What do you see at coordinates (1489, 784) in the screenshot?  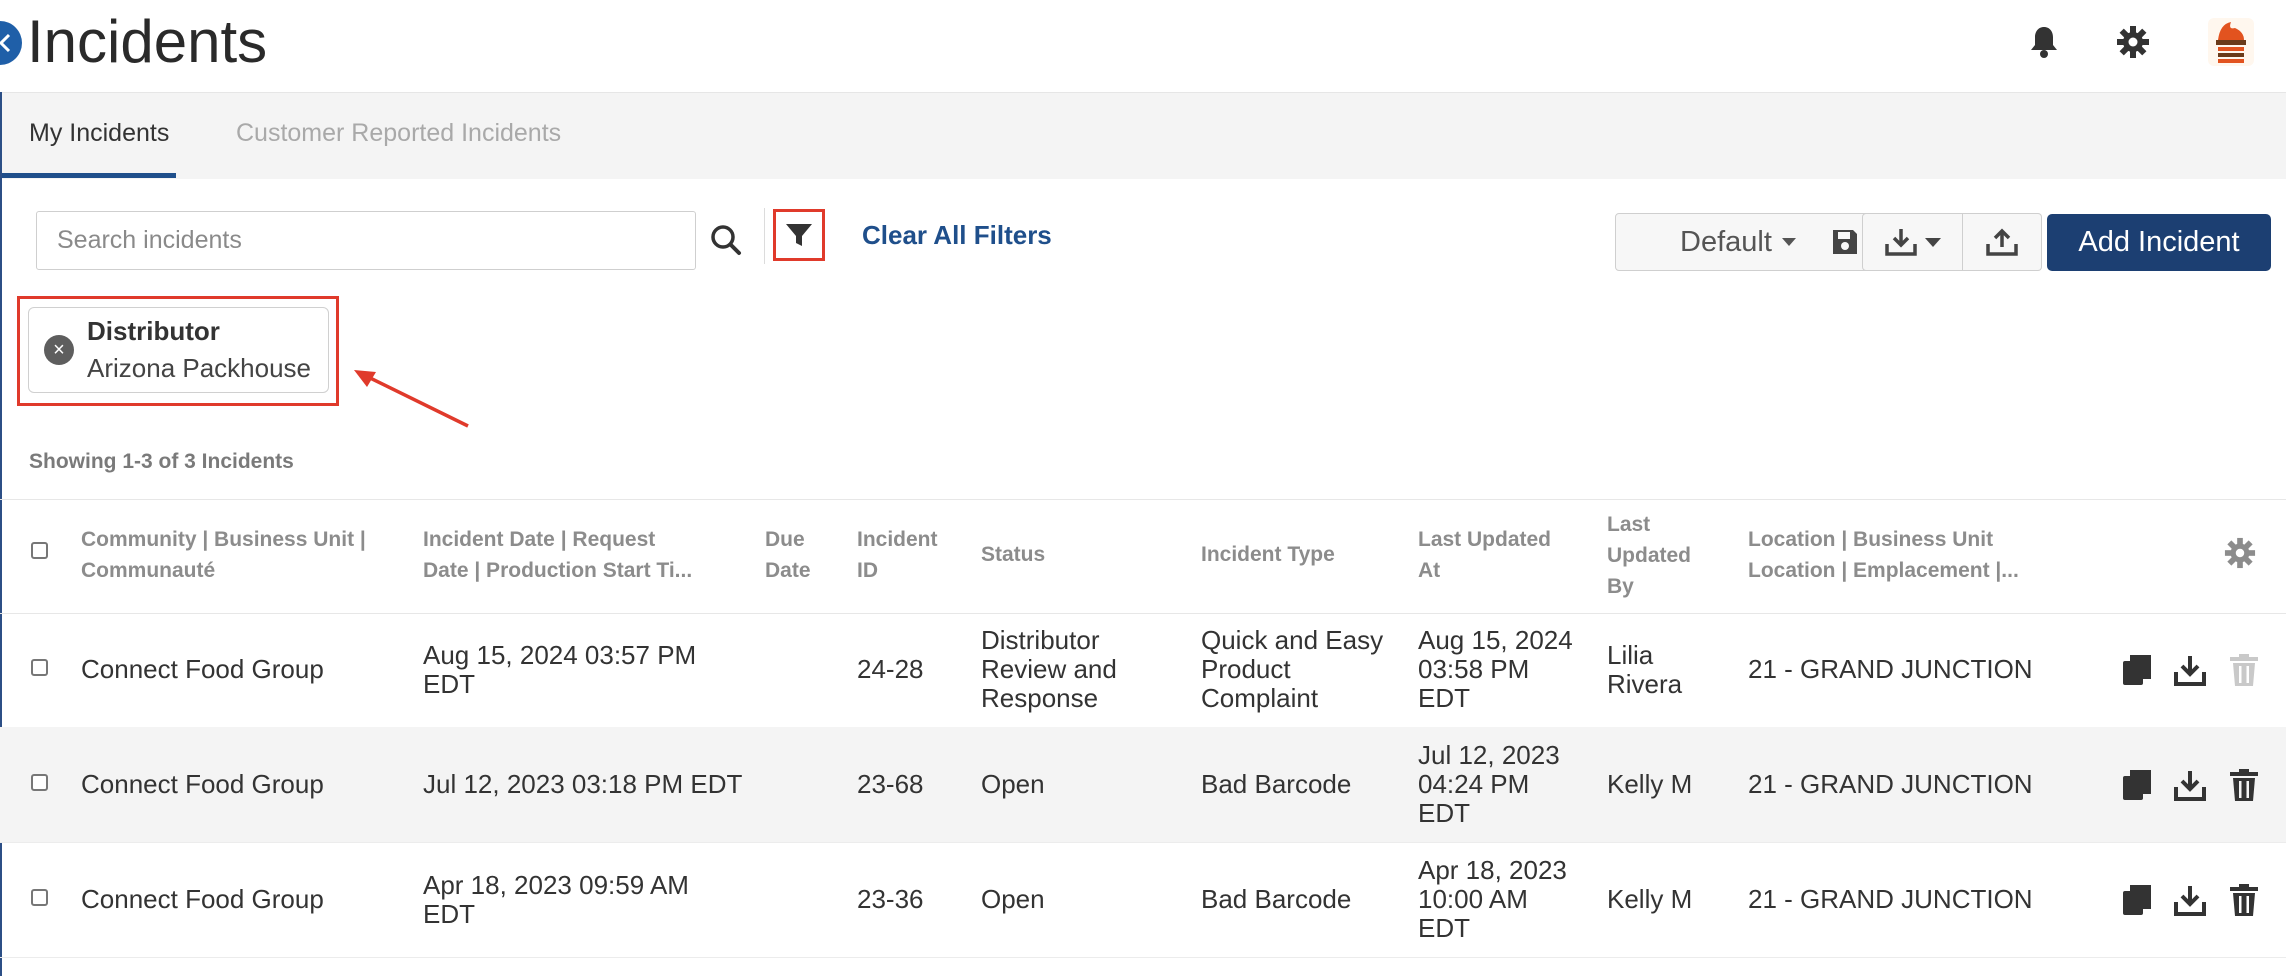 I see `cell-last-updated-at: Jul 12, 2023 04:24 PM EDT` at bounding box center [1489, 784].